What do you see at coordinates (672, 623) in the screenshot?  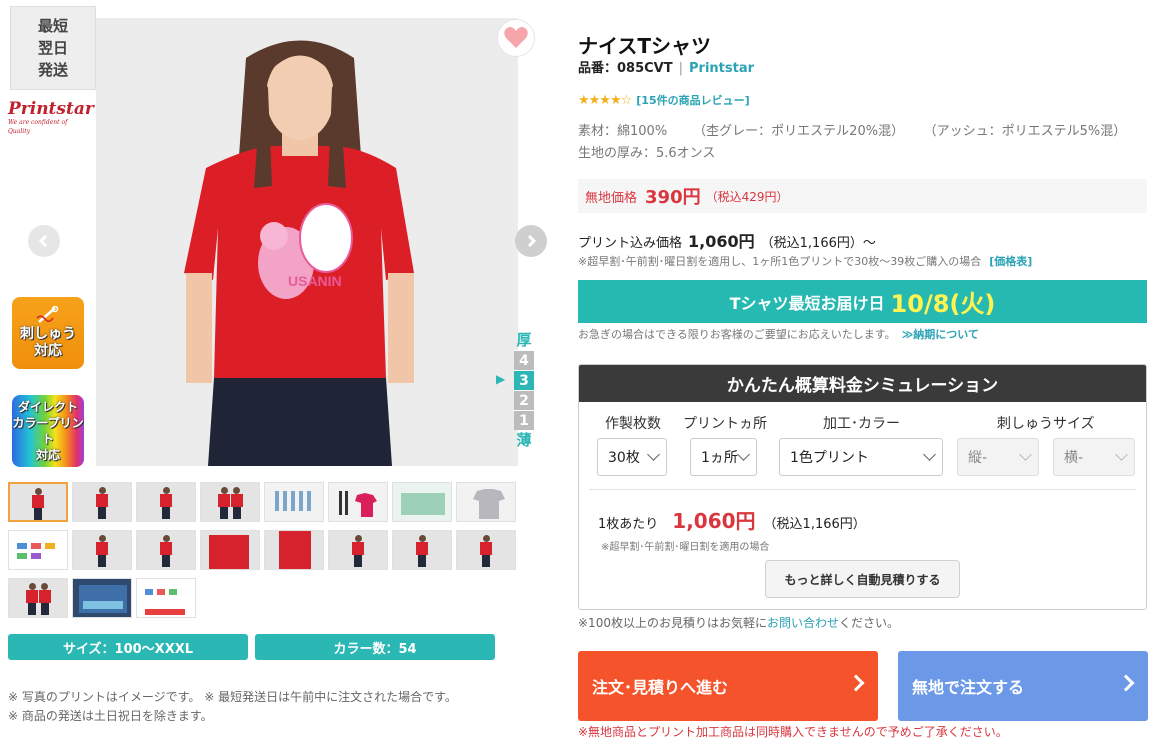 I see `bulk-note-prefix: ※100枚以上のお見積りはお気軽に` at bounding box center [672, 623].